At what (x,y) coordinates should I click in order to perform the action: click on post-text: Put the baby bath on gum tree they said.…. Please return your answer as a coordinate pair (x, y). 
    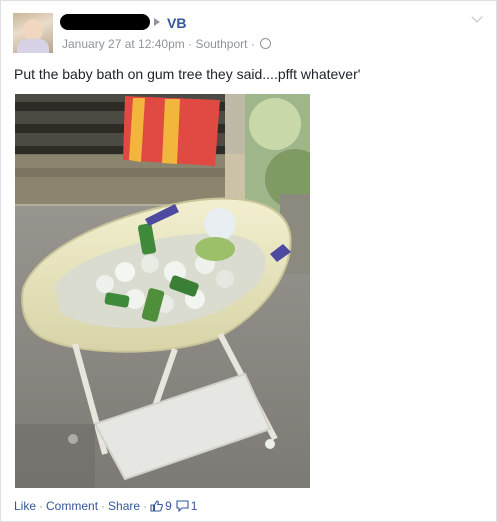
    Looking at the image, I should click on (187, 74).